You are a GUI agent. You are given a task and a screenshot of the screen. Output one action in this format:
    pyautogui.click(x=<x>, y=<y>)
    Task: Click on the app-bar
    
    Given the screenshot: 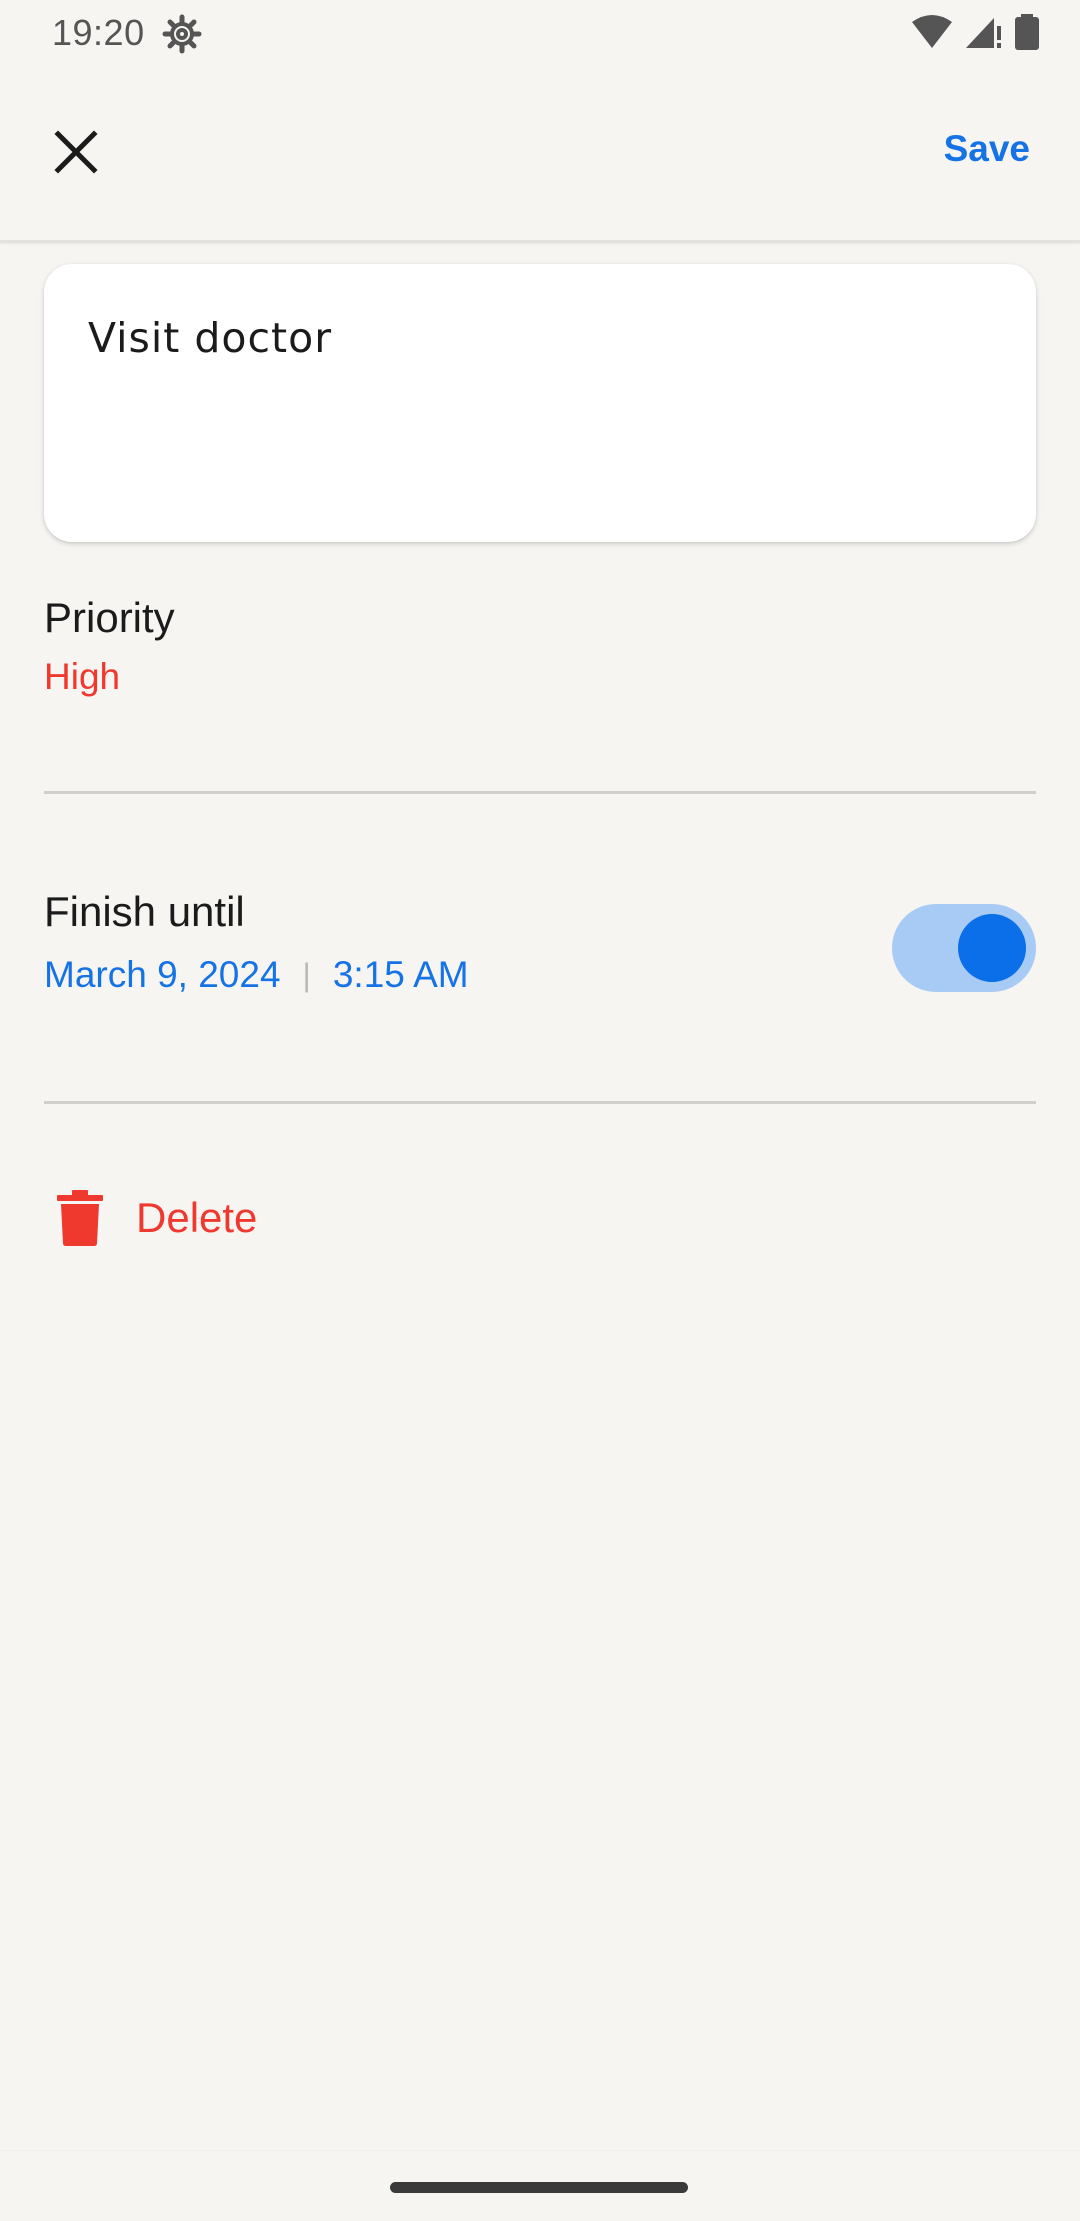 What is the action you would take?
    pyautogui.click(x=540, y=154)
    